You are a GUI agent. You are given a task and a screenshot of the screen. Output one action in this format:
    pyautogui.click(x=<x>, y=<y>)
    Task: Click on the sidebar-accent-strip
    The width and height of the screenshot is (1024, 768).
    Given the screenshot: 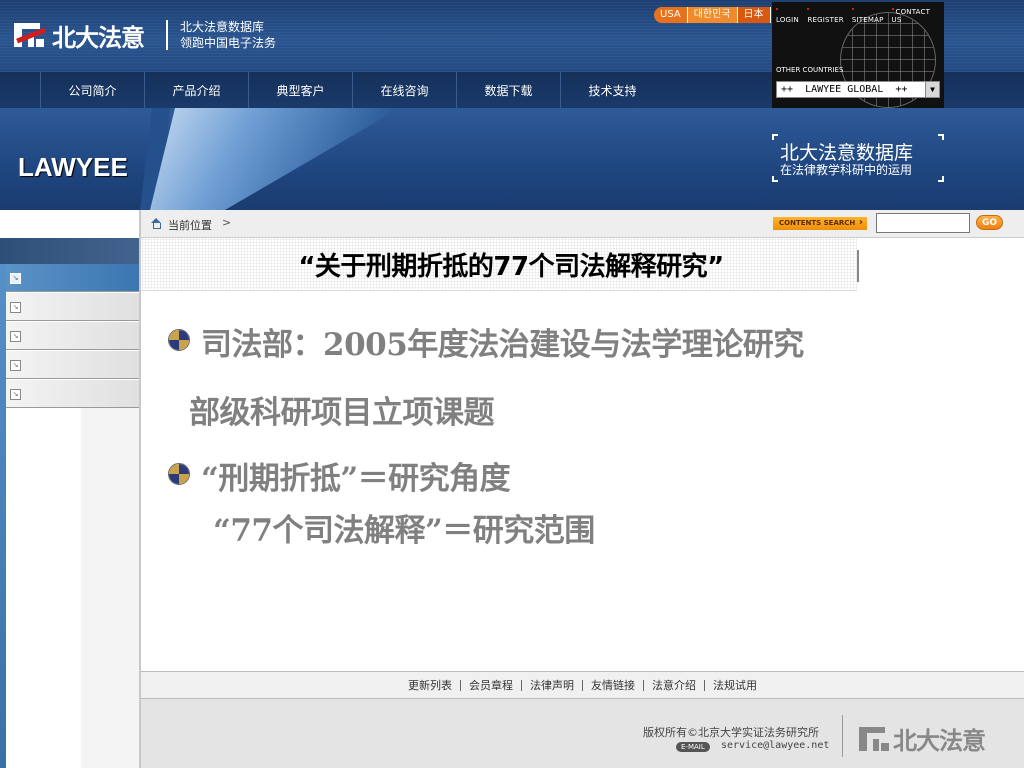 What is the action you would take?
    pyautogui.click(x=3, y=516)
    